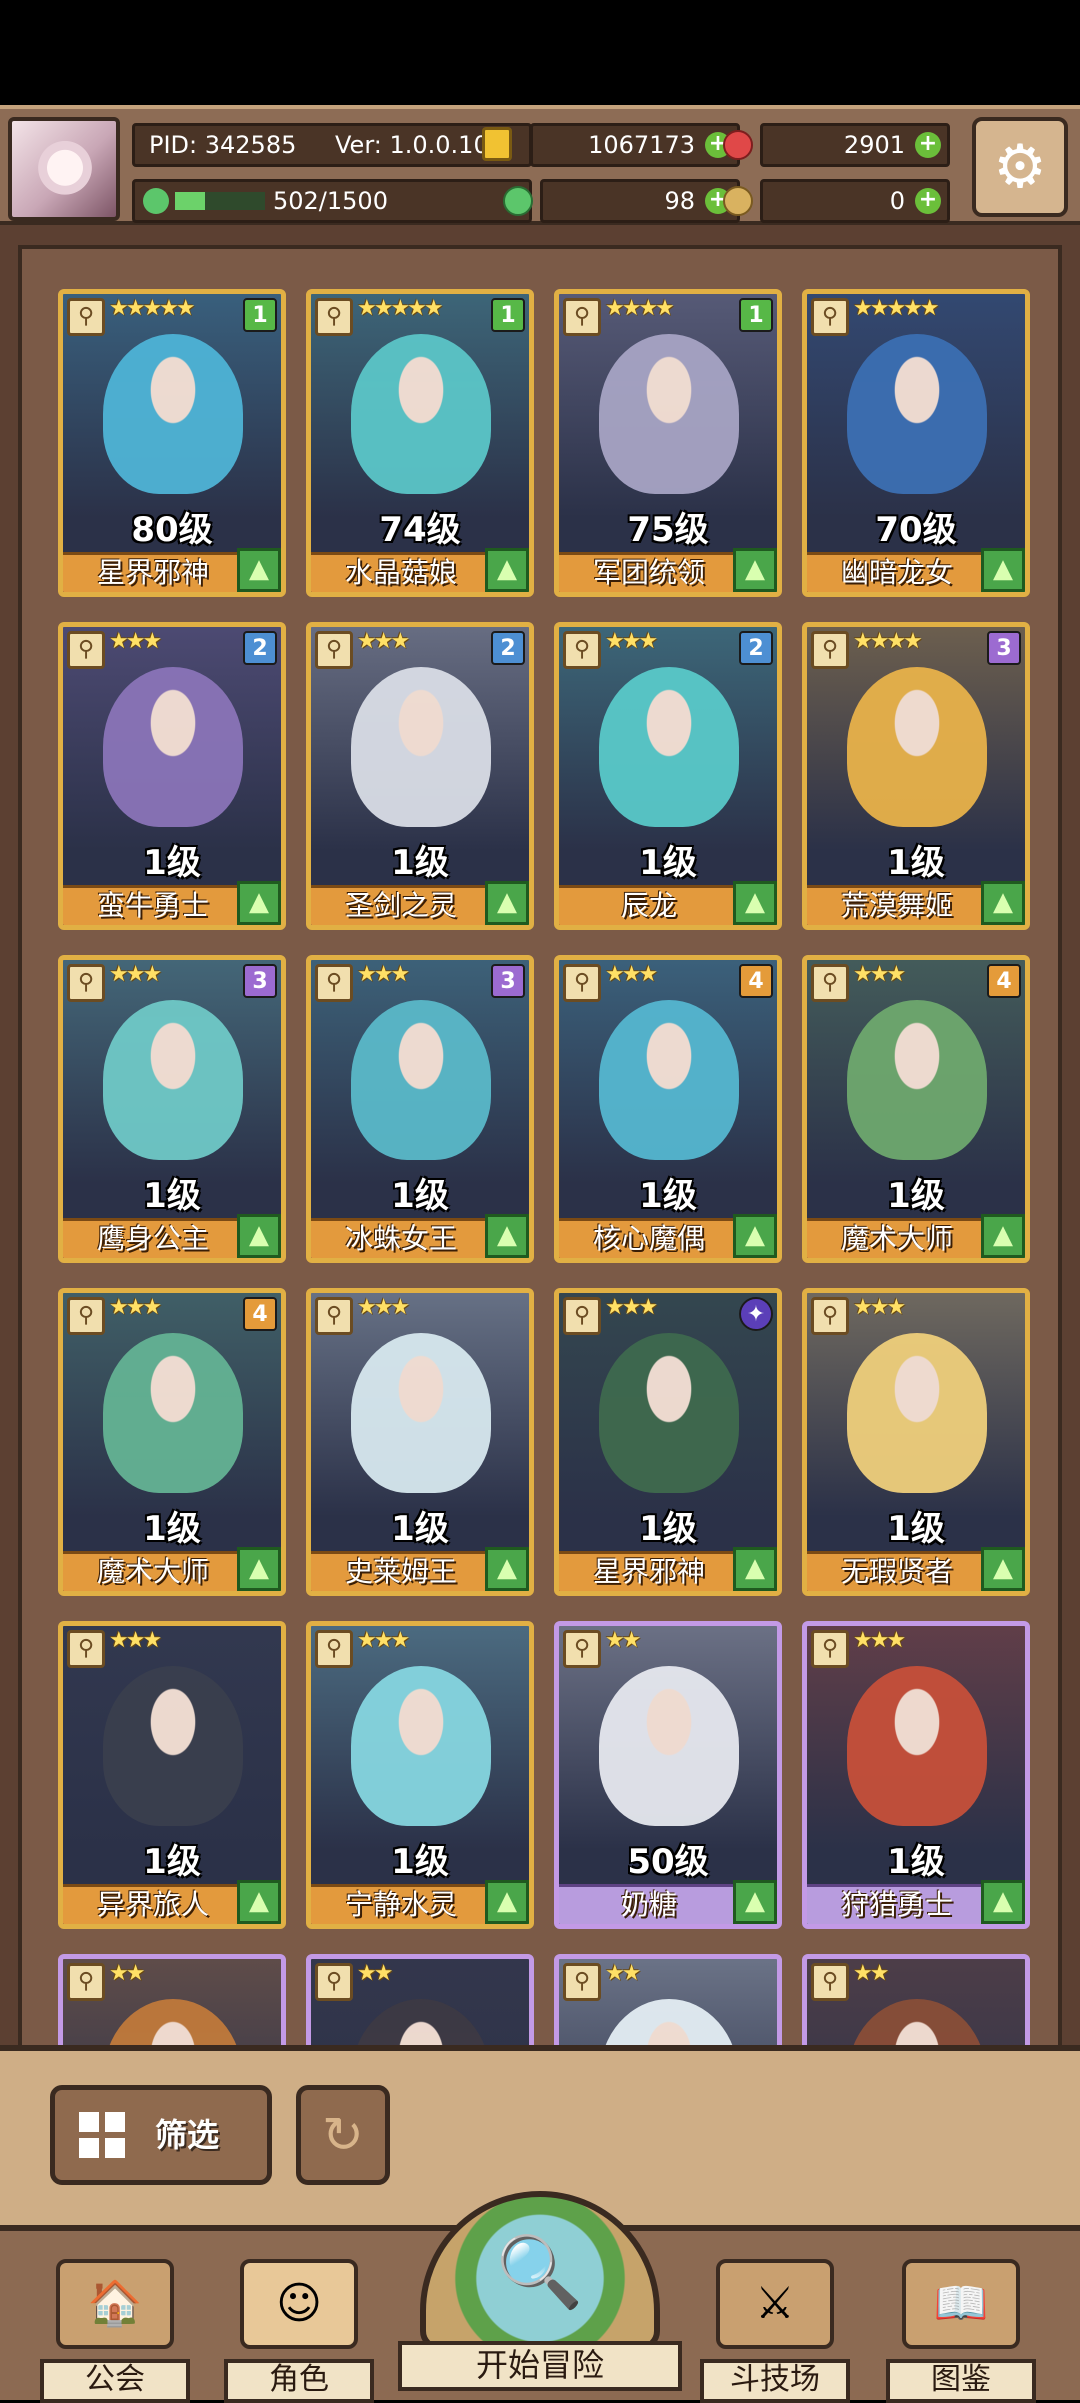 This screenshot has width=1080, height=2403. Describe the element at coordinates (420, 1442) in the screenshot. I see `character-card: ⚲ ★★★ 1级 史莱姆王 ▲` at that location.